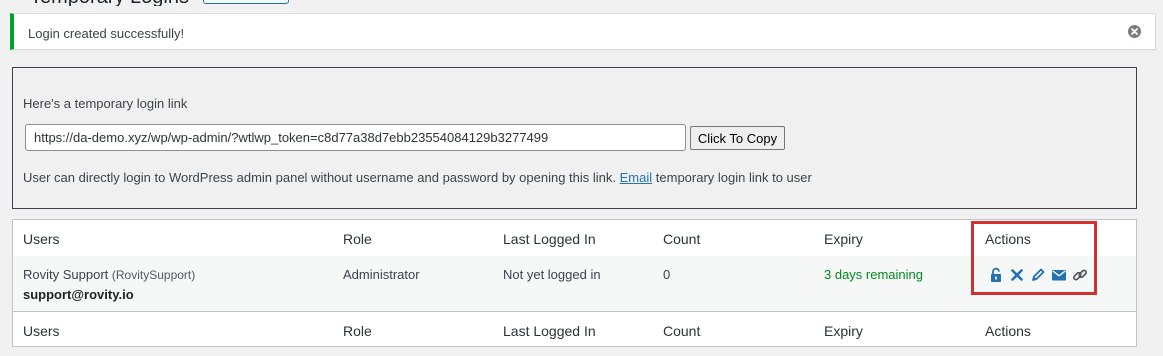 The height and width of the screenshot is (356, 1163). Describe the element at coordinates (843, 331) in the screenshot. I see `column-footer-expiry: Expiry` at that location.